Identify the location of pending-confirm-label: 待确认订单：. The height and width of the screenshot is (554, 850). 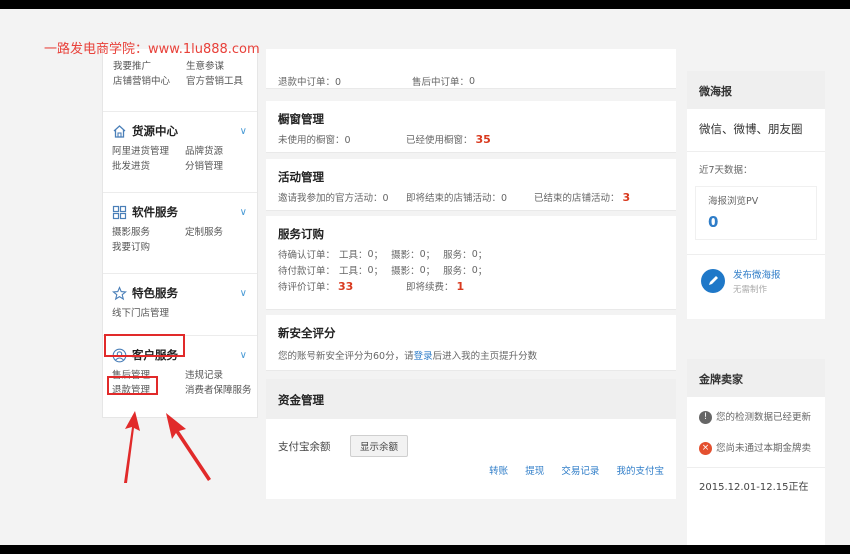
(307, 255).